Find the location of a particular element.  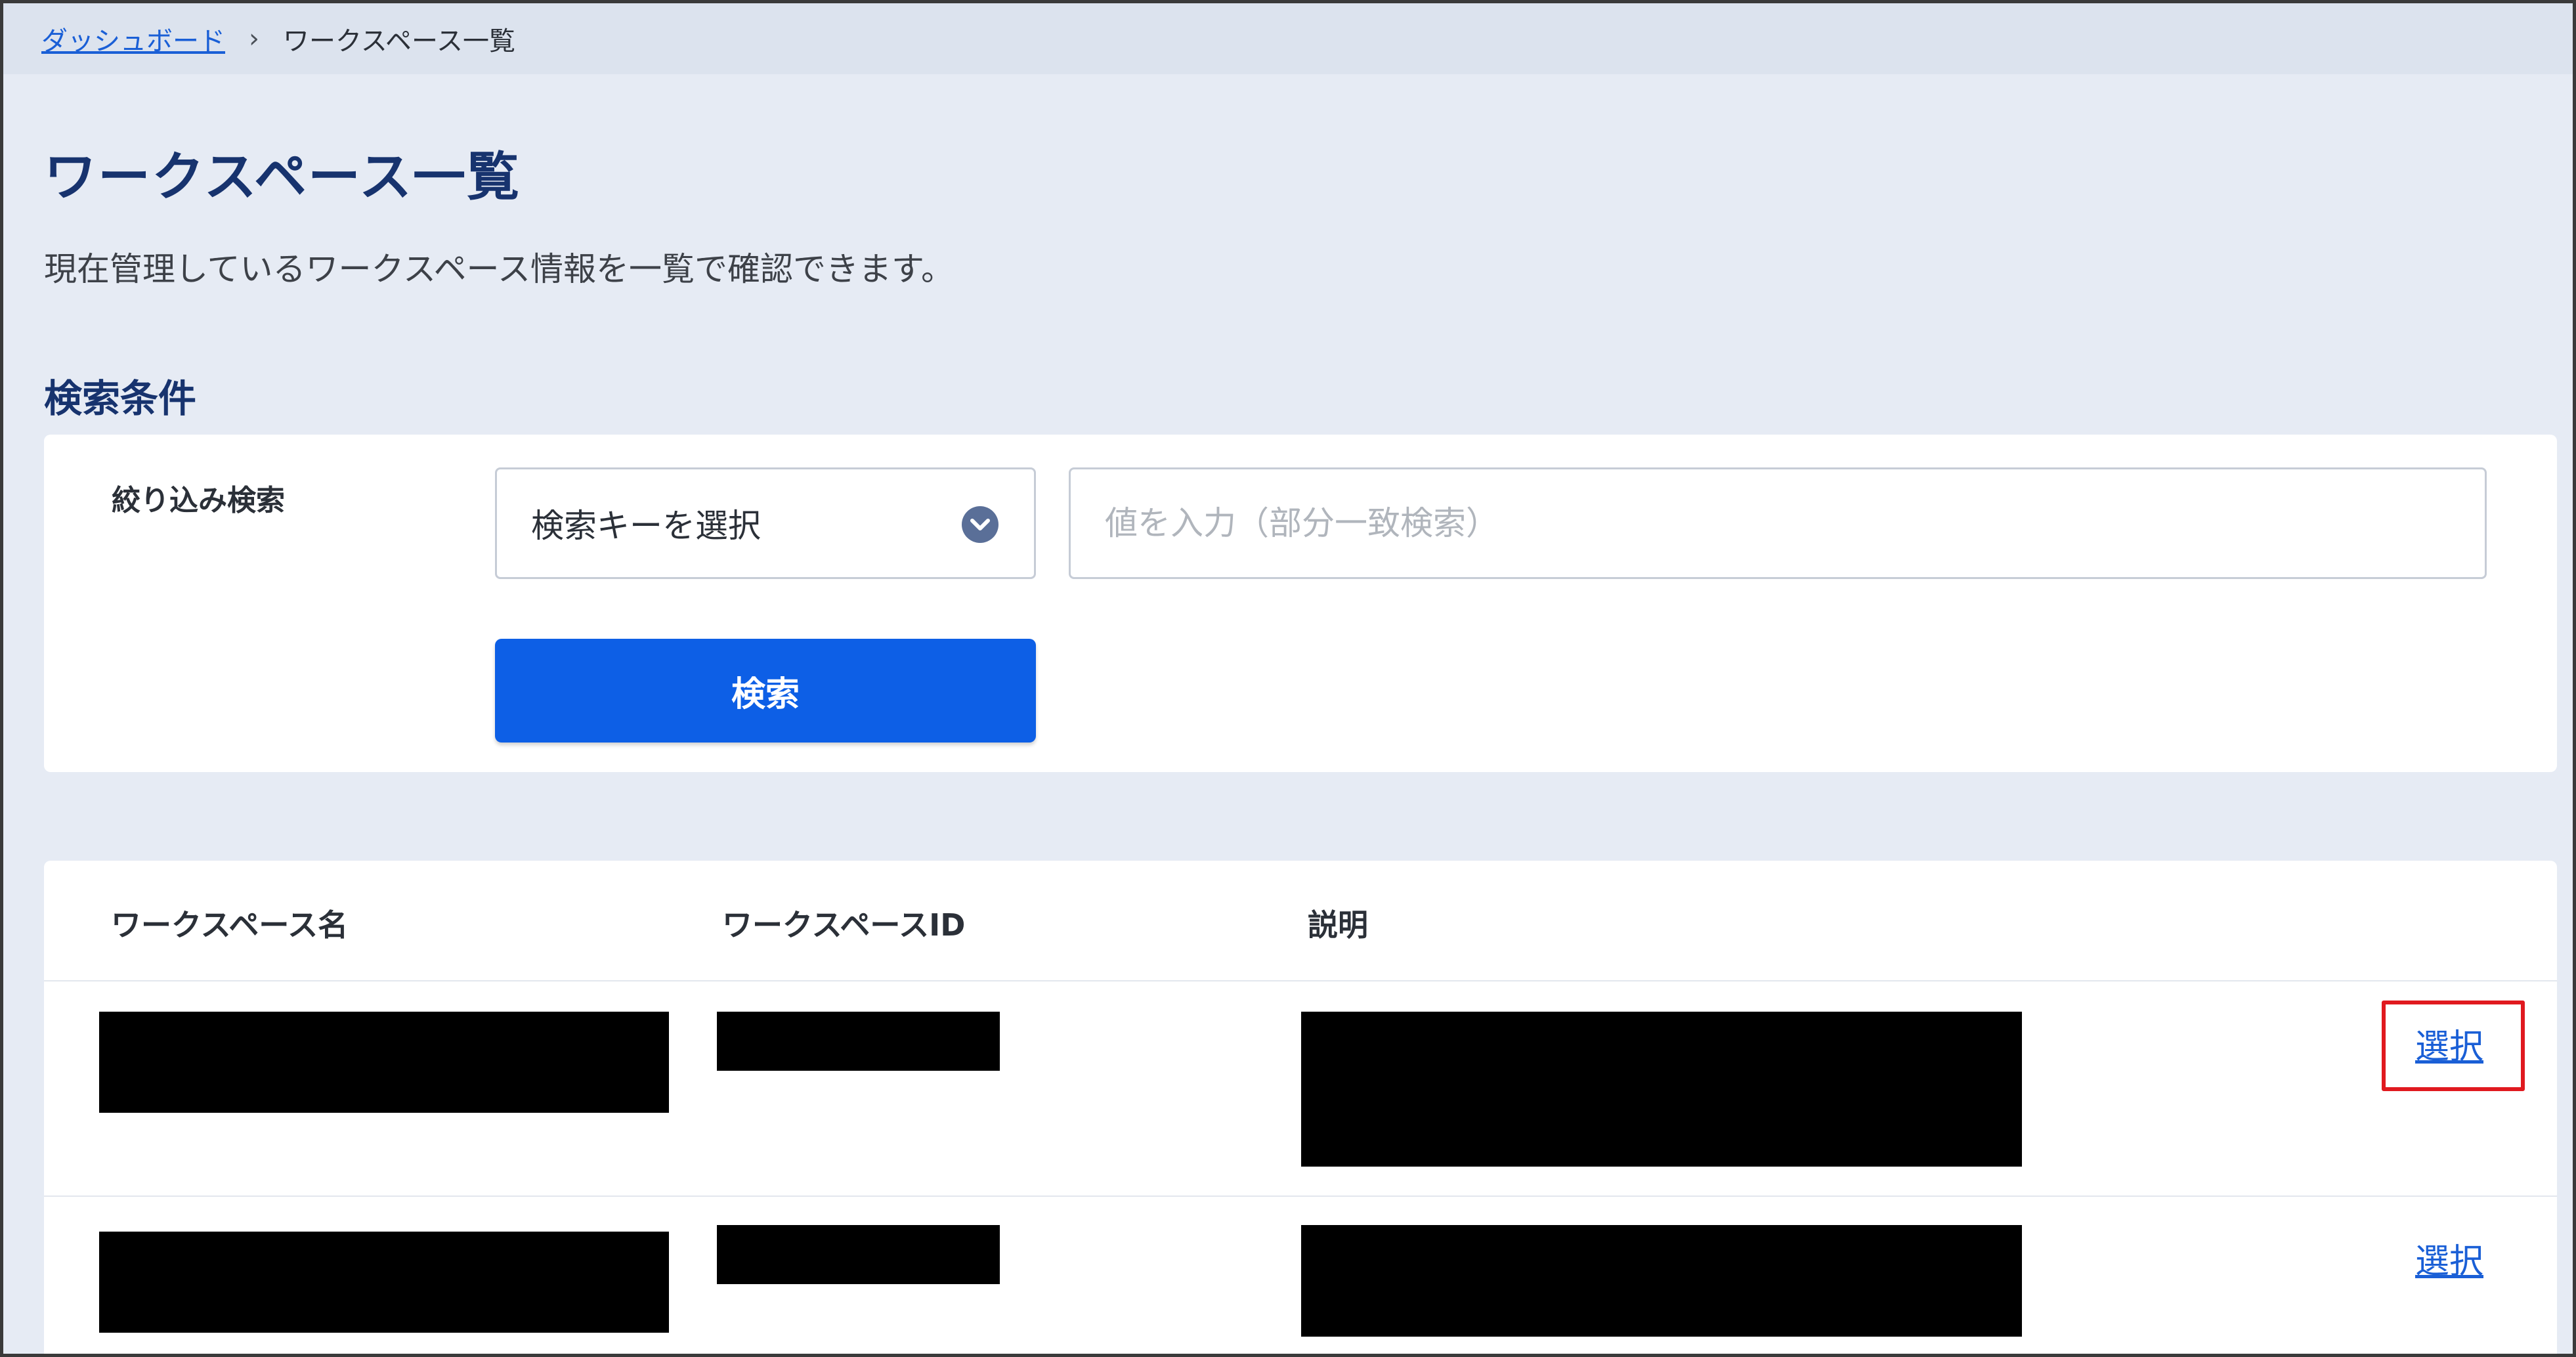

page-description: 現在管理しているワークスペース情報を一覧で確認できます。 is located at coordinates (499, 269).